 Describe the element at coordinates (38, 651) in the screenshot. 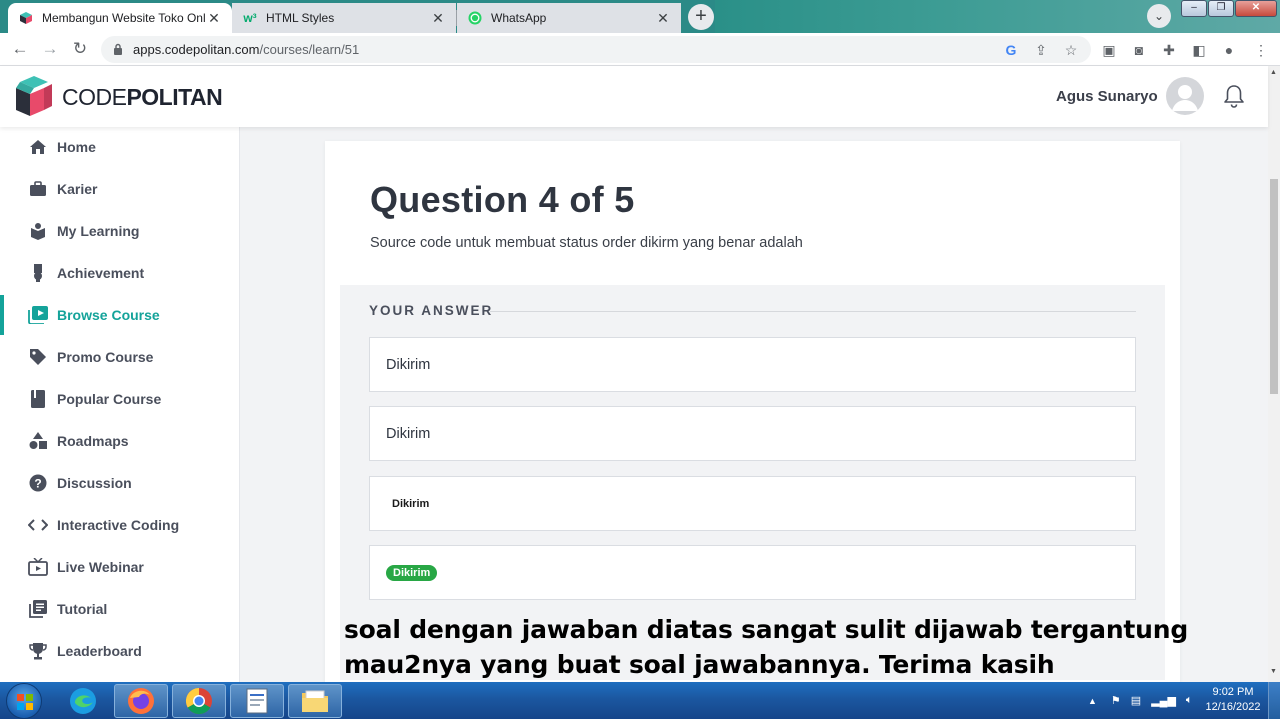

I see `trophy-icon` at that location.